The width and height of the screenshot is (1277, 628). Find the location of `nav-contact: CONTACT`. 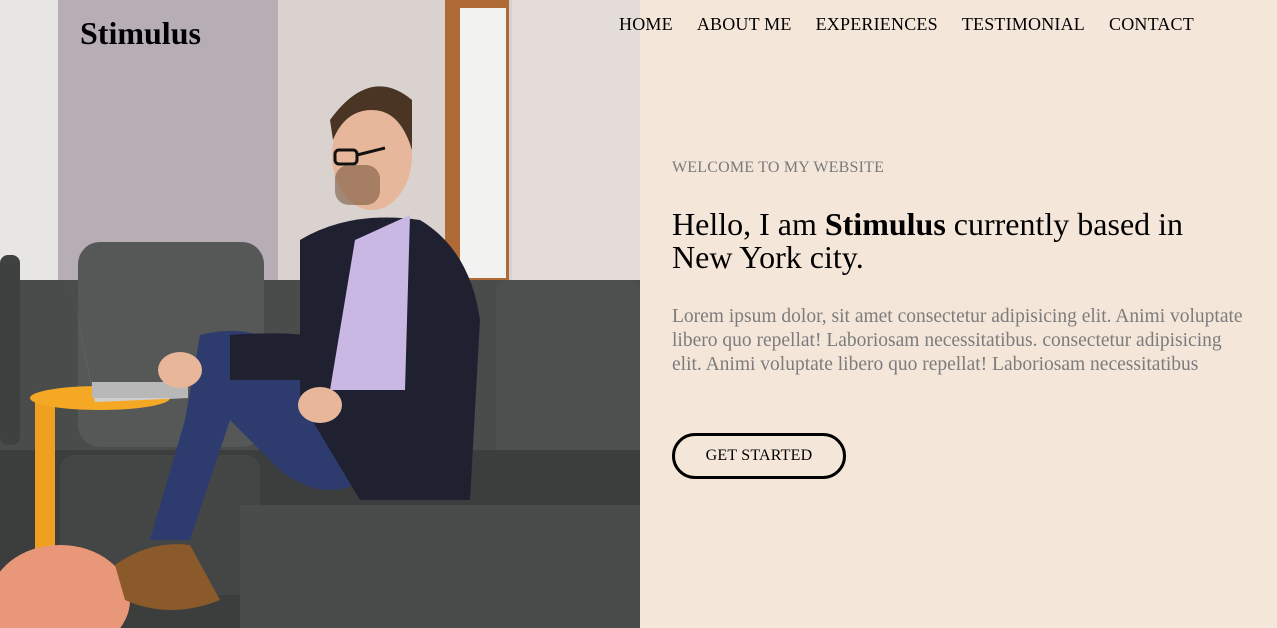

nav-contact: CONTACT is located at coordinates (1151, 24).